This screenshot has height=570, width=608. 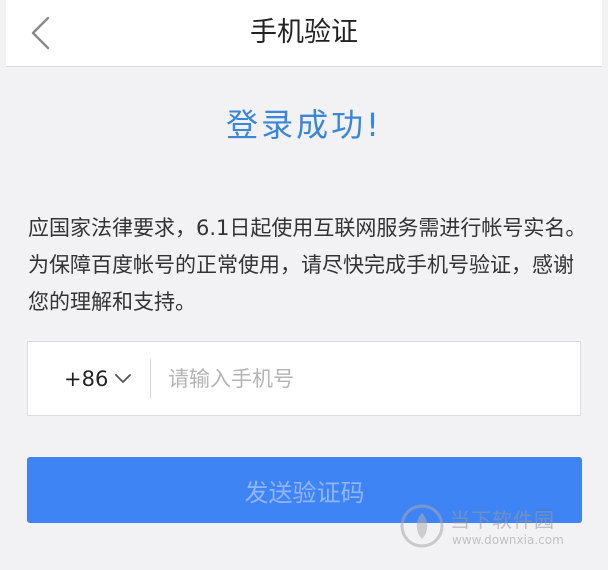 I want to click on watermark-url: www.downxia.com, so click(x=508, y=540).